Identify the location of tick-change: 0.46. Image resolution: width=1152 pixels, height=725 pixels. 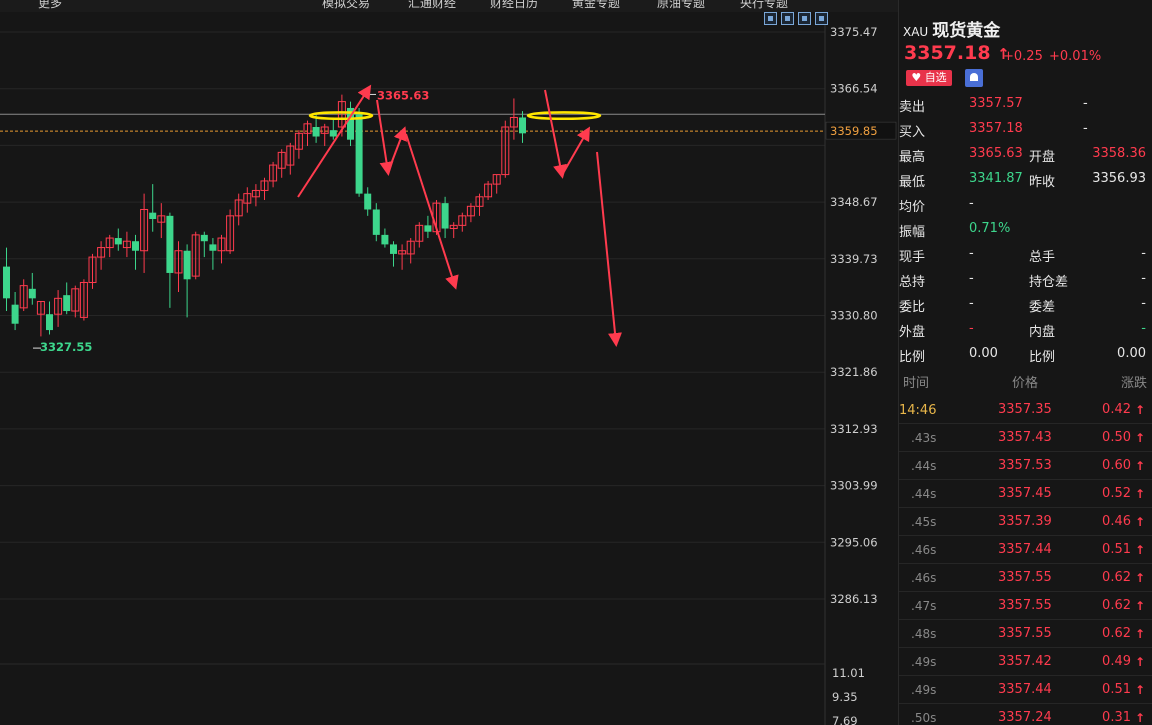
(1116, 521).